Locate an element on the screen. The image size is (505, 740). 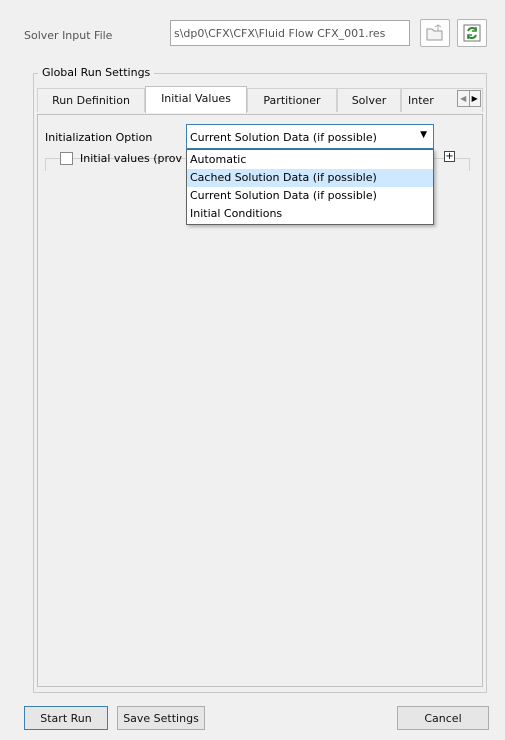
dropdown-option-current-solution-data: Current Solution Data (if possible) is located at coordinates (310, 196).